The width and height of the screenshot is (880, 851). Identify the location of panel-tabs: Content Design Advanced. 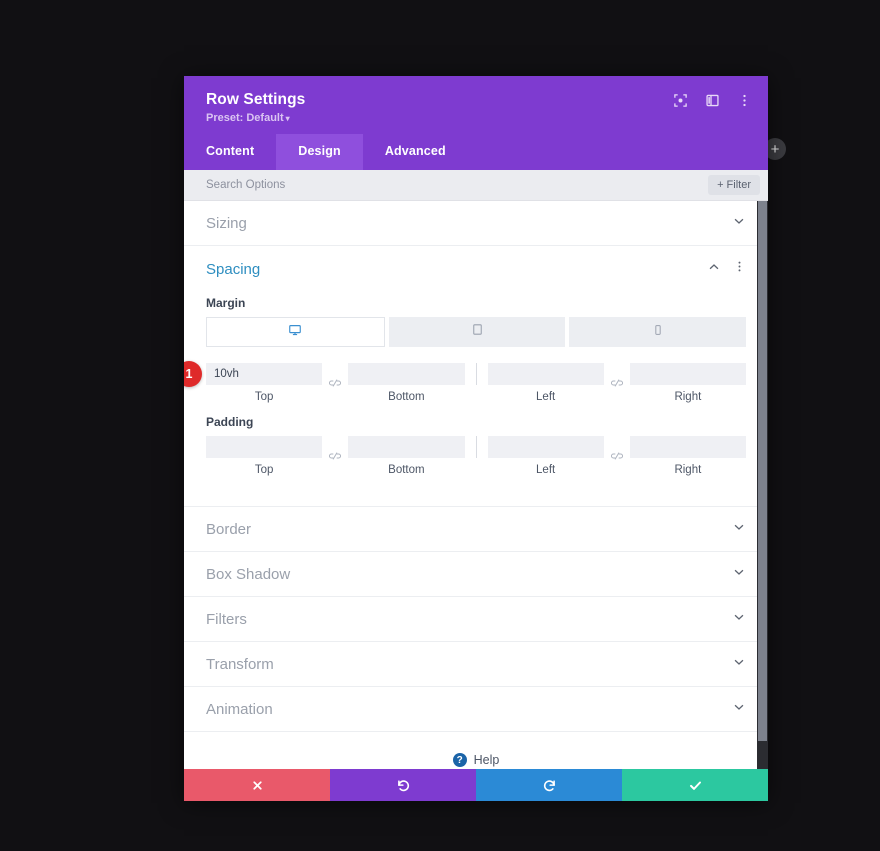
(476, 152).